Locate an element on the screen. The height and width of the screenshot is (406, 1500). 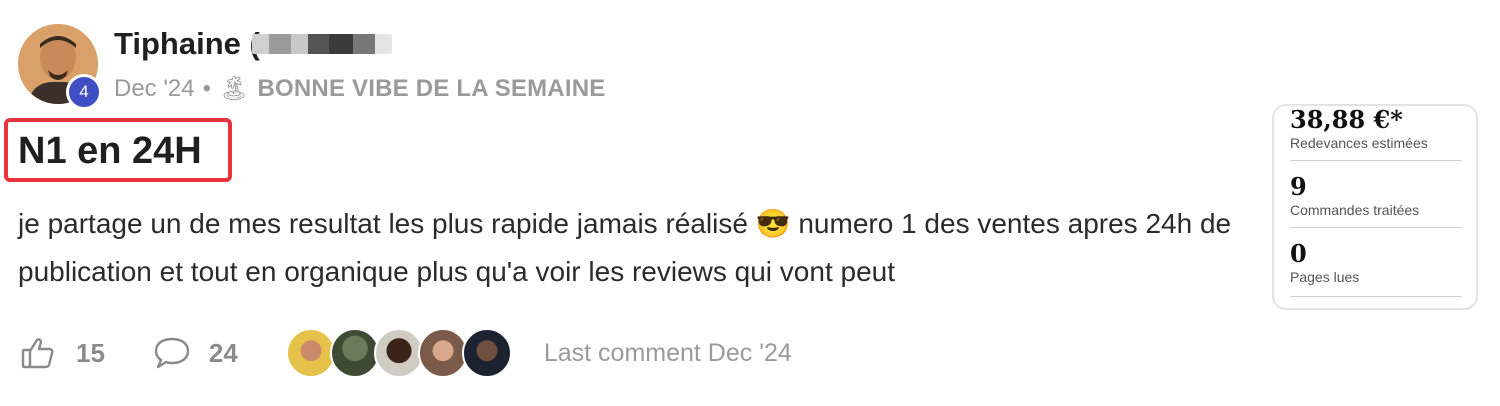
author-name: Tiphaine ( is located at coordinates (187, 44).